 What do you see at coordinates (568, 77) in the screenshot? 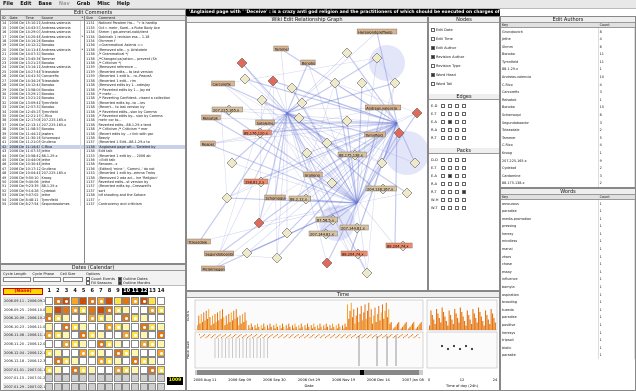
I see `author-row: Andreas.valencia 10` at bounding box center [568, 77].